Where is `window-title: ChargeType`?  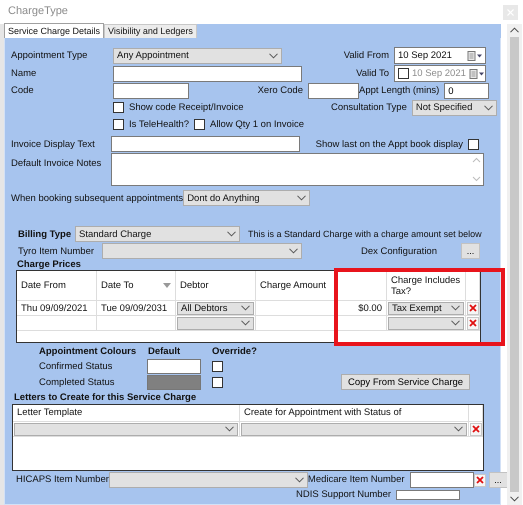
window-title: ChargeType is located at coordinates (38, 12).